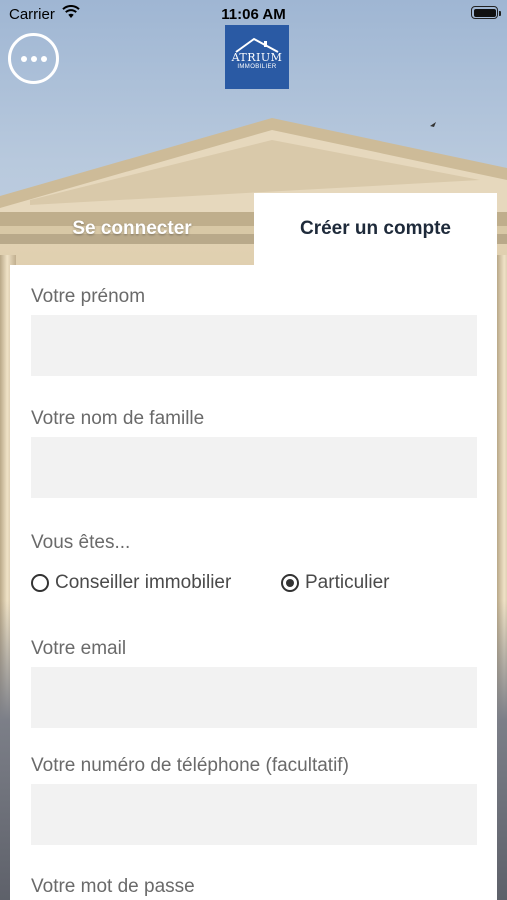 This screenshot has width=507, height=900. What do you see at coordinates (257, 67) in the screenshot?
I see `logo-subtitle: IMMOBILIER` at bounding box center [257, 67].